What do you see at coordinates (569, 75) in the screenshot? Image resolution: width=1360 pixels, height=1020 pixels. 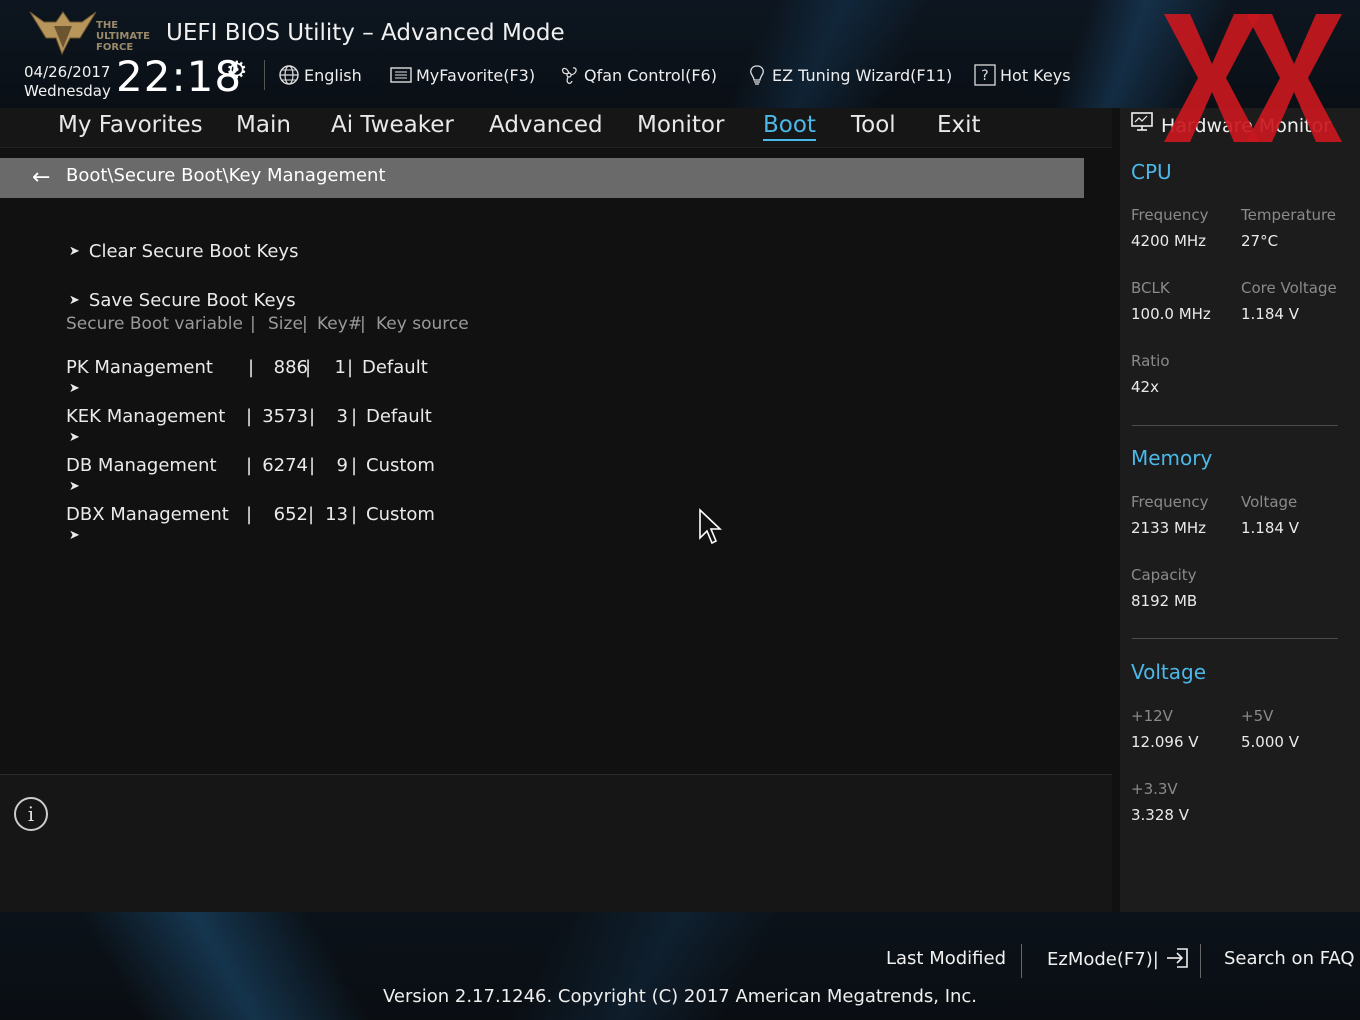 I see `fan-icon` at bounding box center [569, 75].